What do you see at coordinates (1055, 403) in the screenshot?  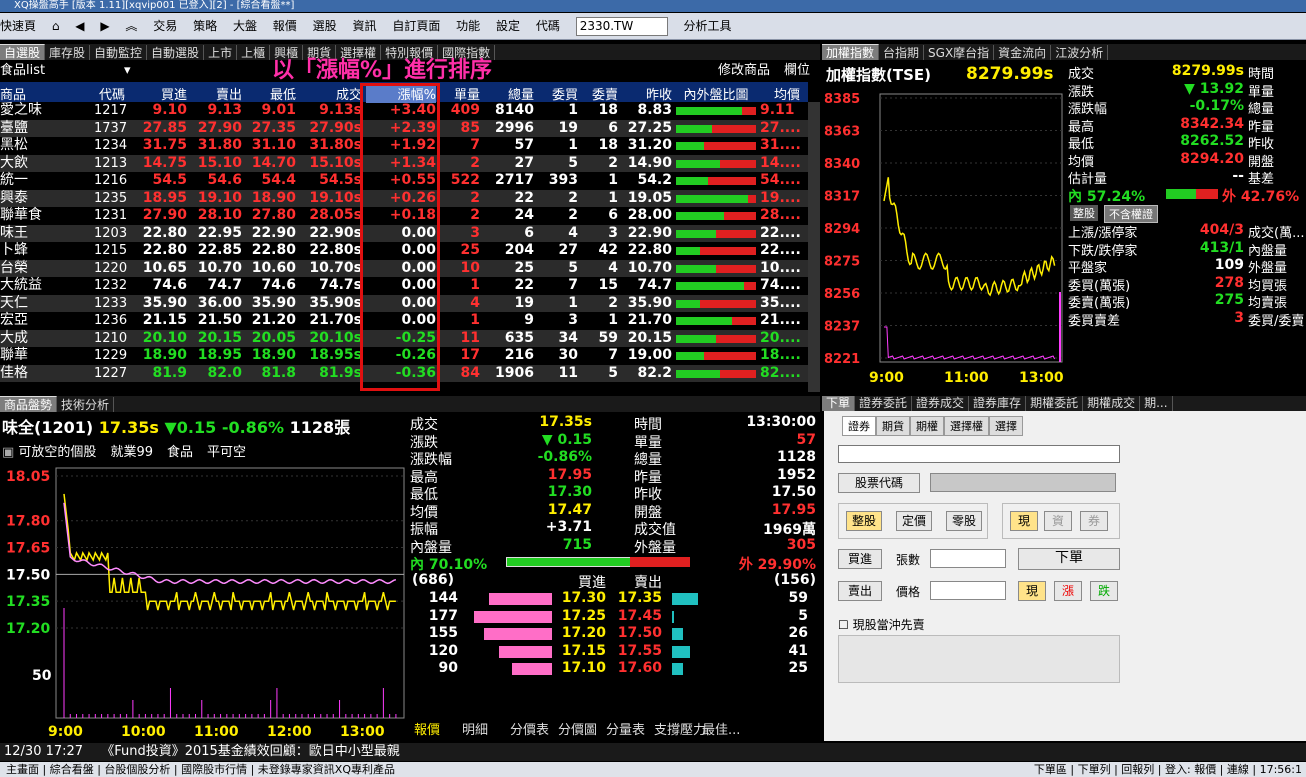 I see `order-tab-4: 期權委託` at bounding box center [1055, 403].